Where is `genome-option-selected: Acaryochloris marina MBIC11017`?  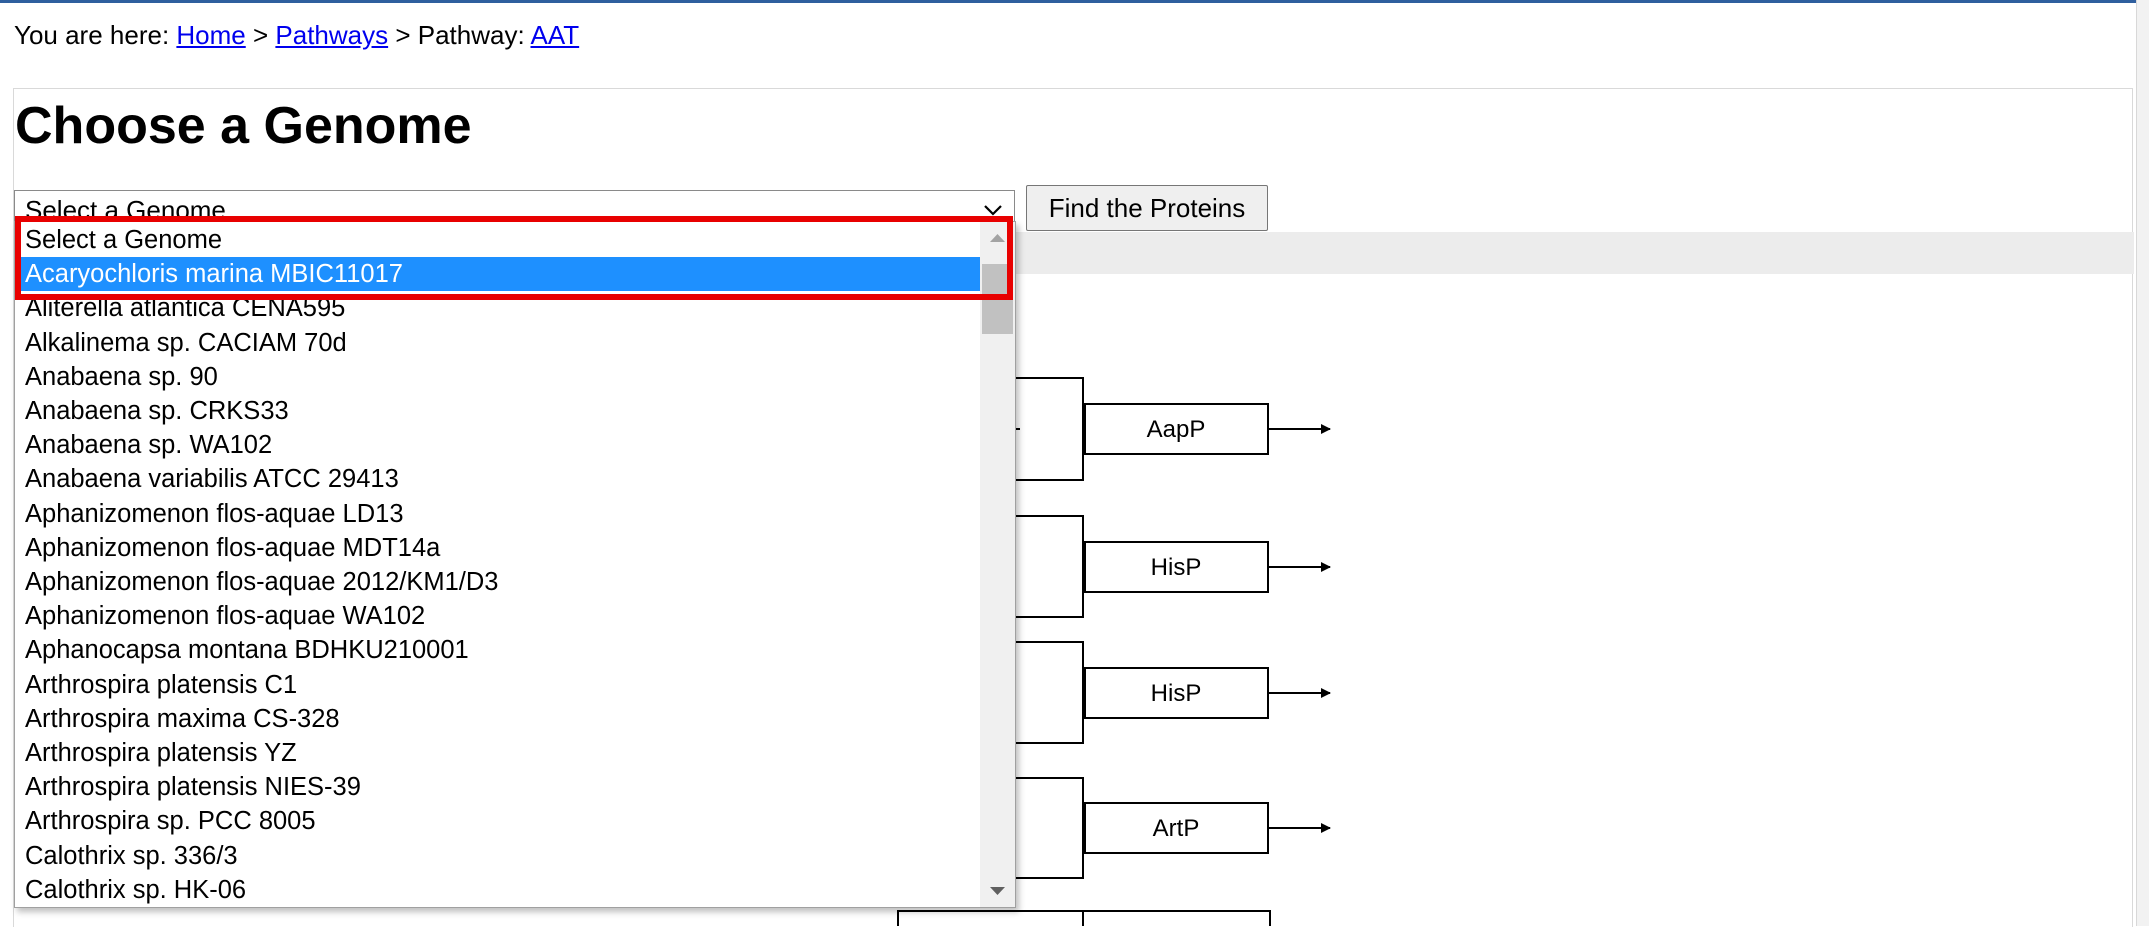 genome-option-selected: Acaryochloris marina MBIC11017 is located at coordinates (498, 274).